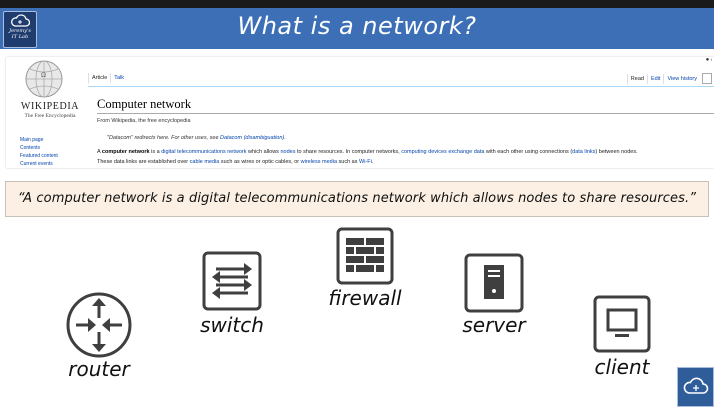  I want to click on disambiguation-link: Datacom (disambiguation), so click(252, 138).